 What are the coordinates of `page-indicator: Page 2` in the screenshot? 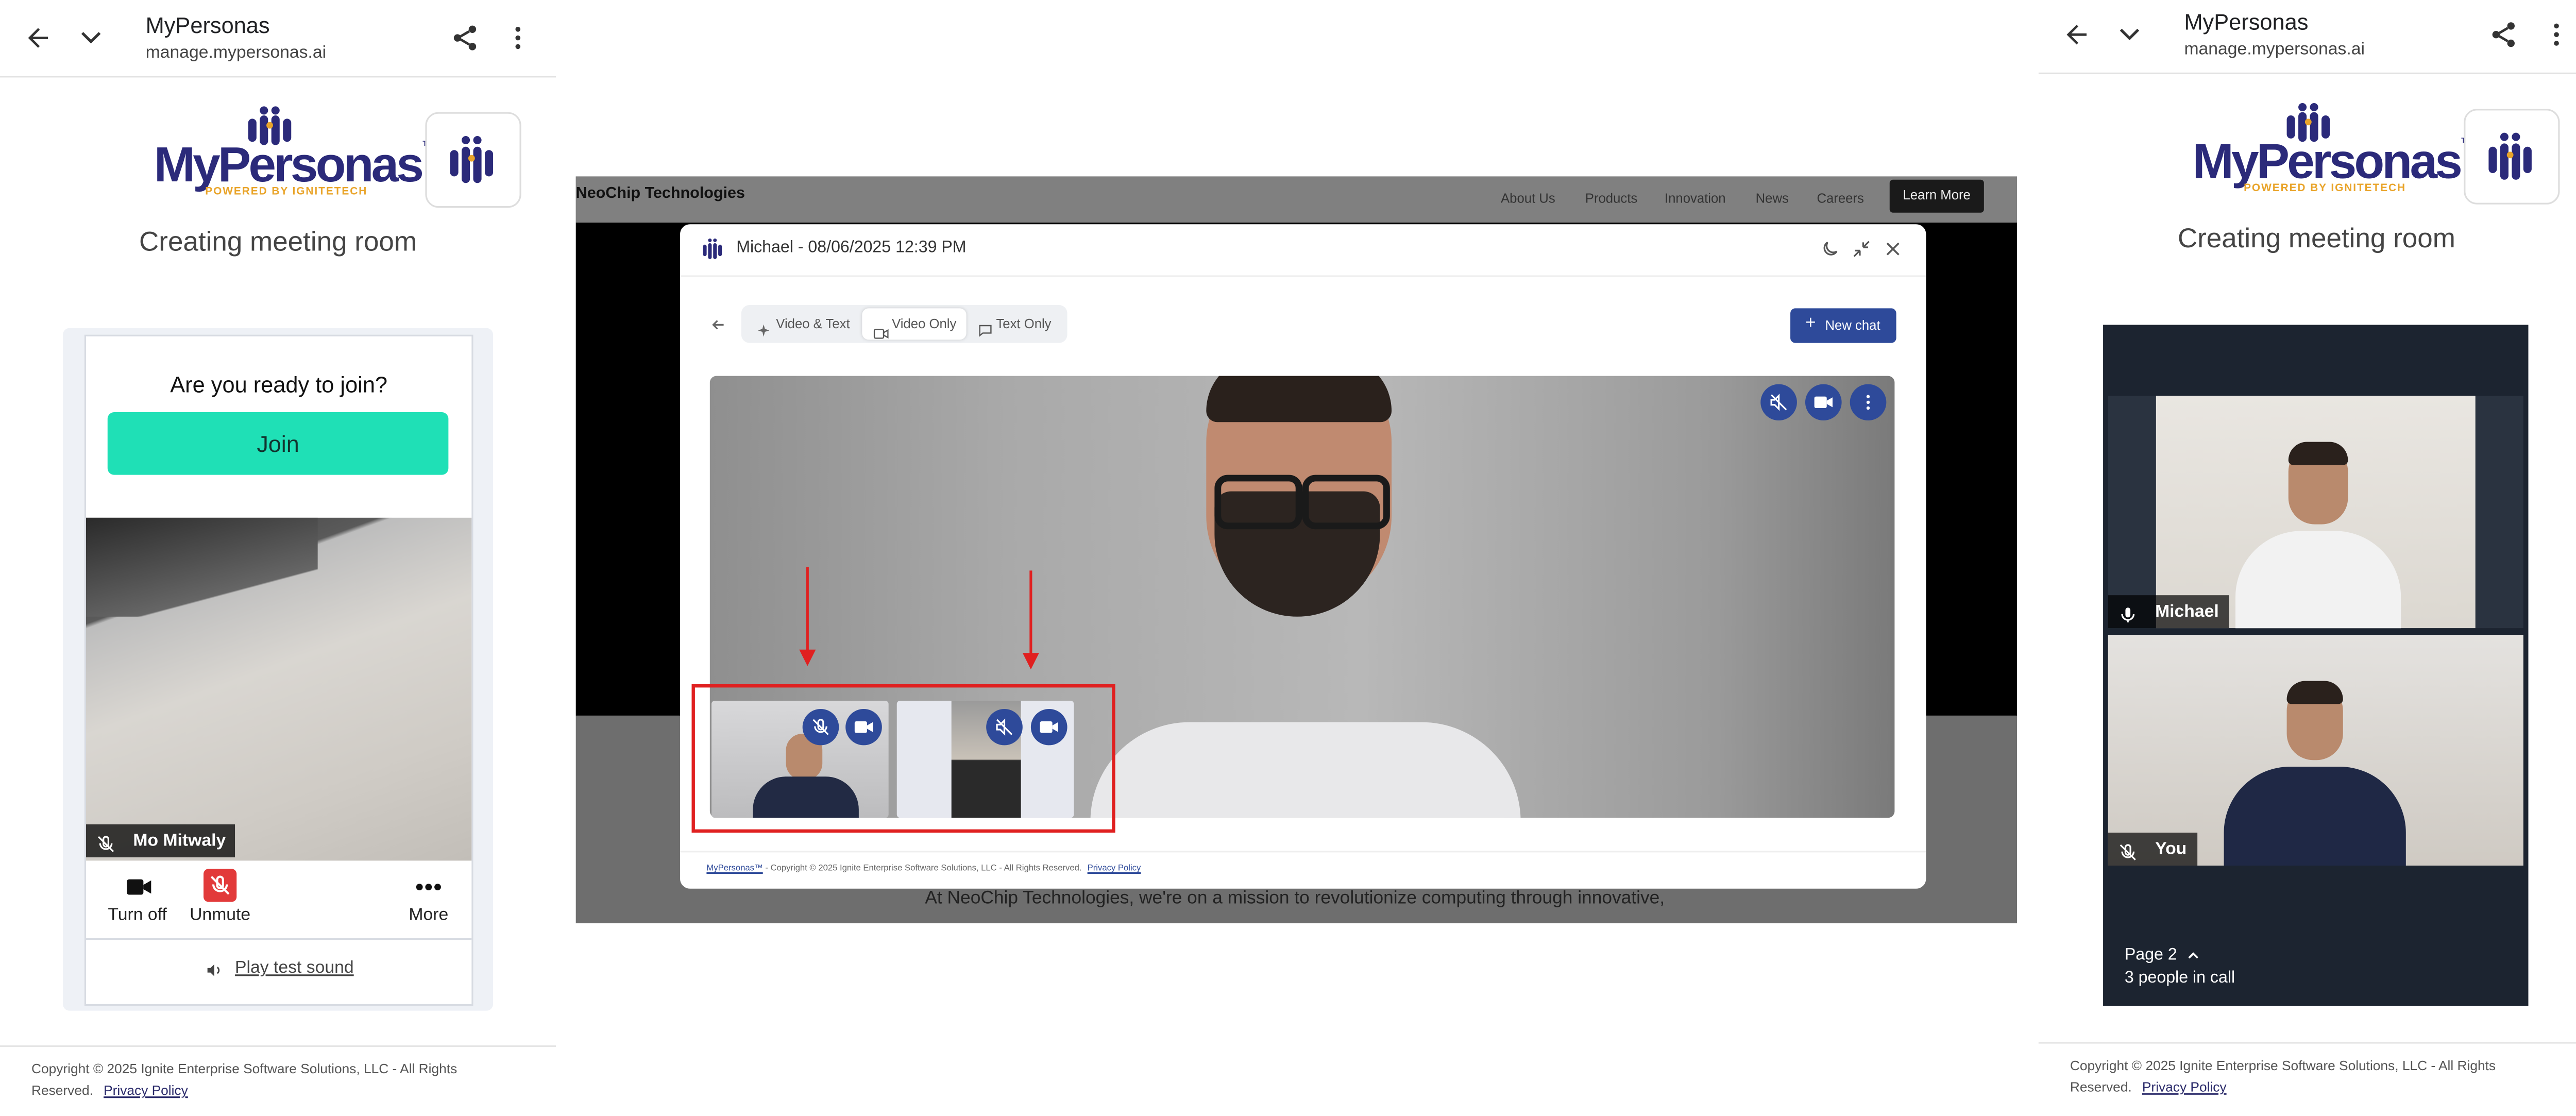 It's located at (2163, 955).